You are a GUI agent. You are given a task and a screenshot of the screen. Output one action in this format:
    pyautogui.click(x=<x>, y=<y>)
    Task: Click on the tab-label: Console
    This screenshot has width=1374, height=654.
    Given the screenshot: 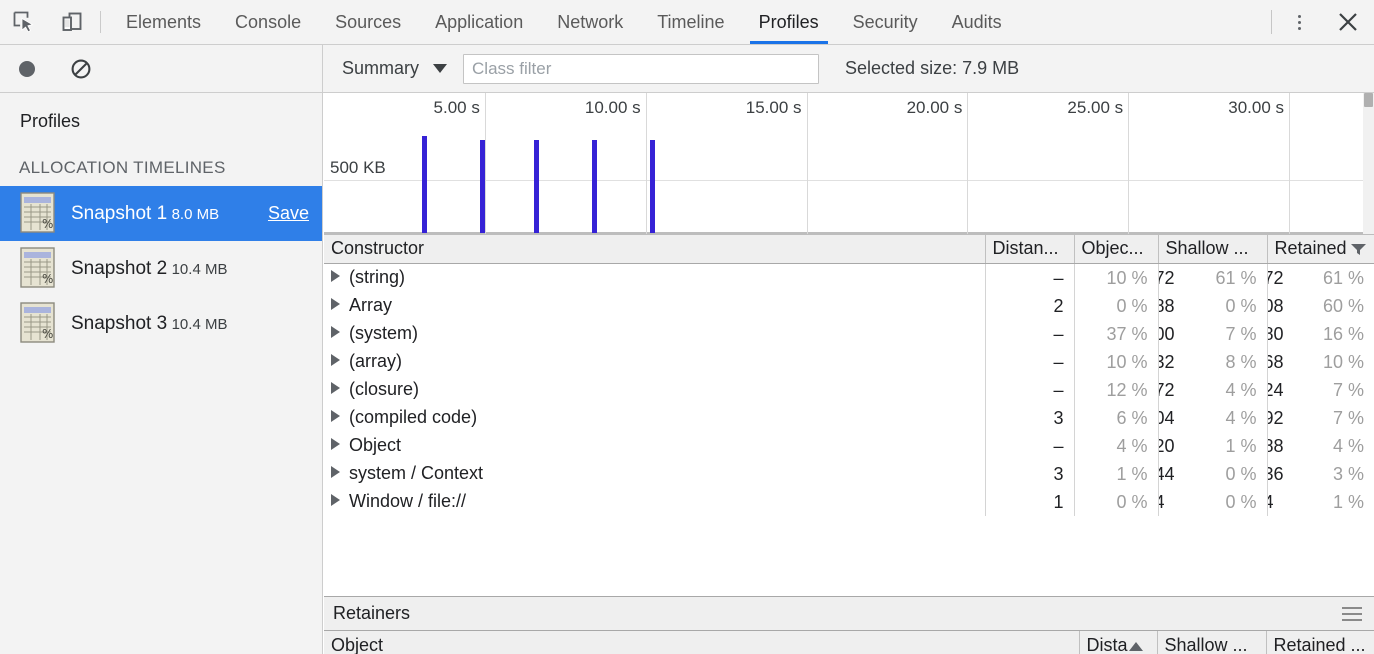 What is the action you would take?
    pyautogui.click(x=268, y=21)
    